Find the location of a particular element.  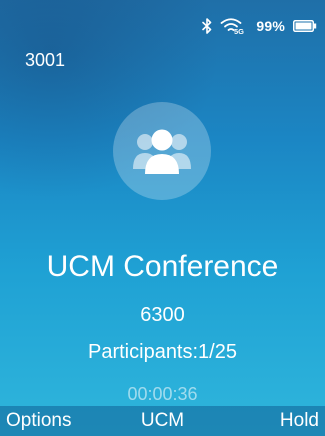

group-contacts-icon is located at coordinates (162, 151).